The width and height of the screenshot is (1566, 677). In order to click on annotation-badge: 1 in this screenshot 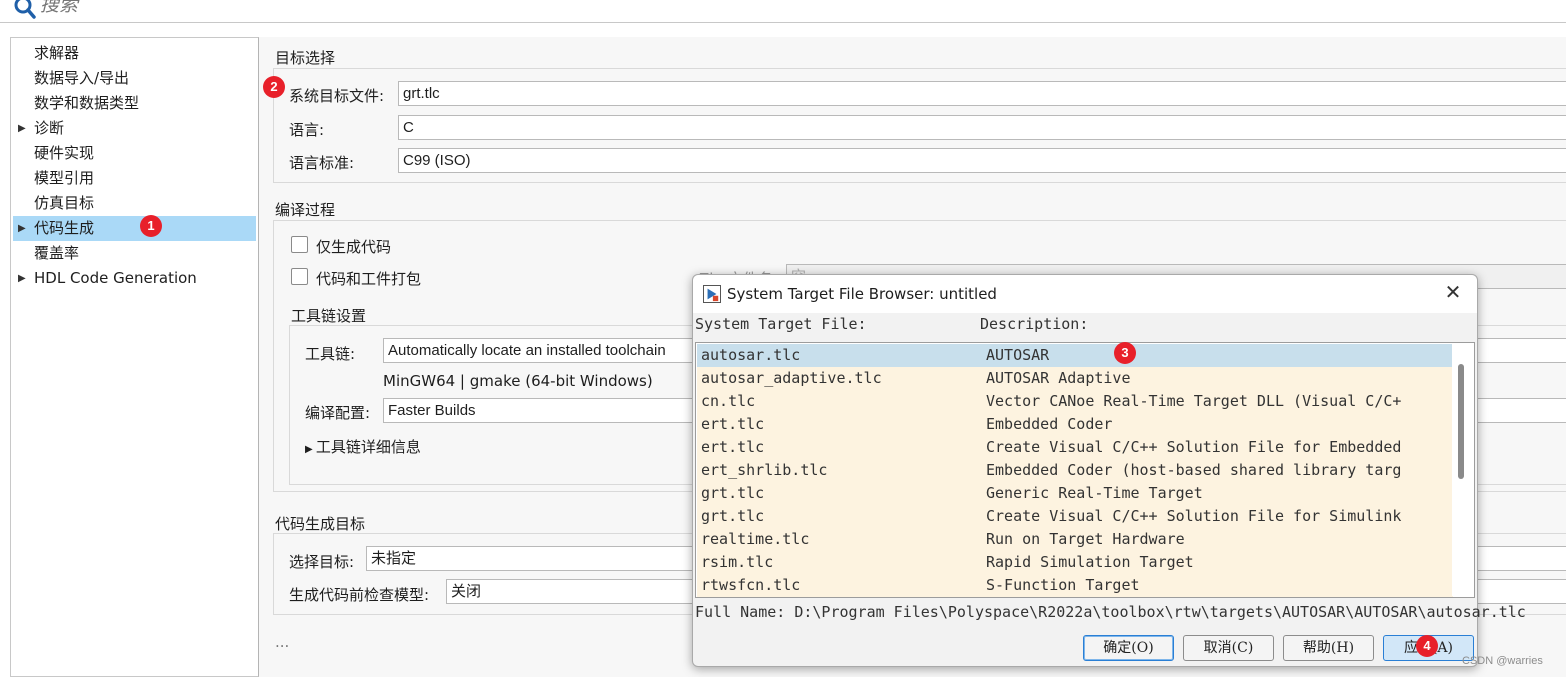, I will do `click(151, 226)`.